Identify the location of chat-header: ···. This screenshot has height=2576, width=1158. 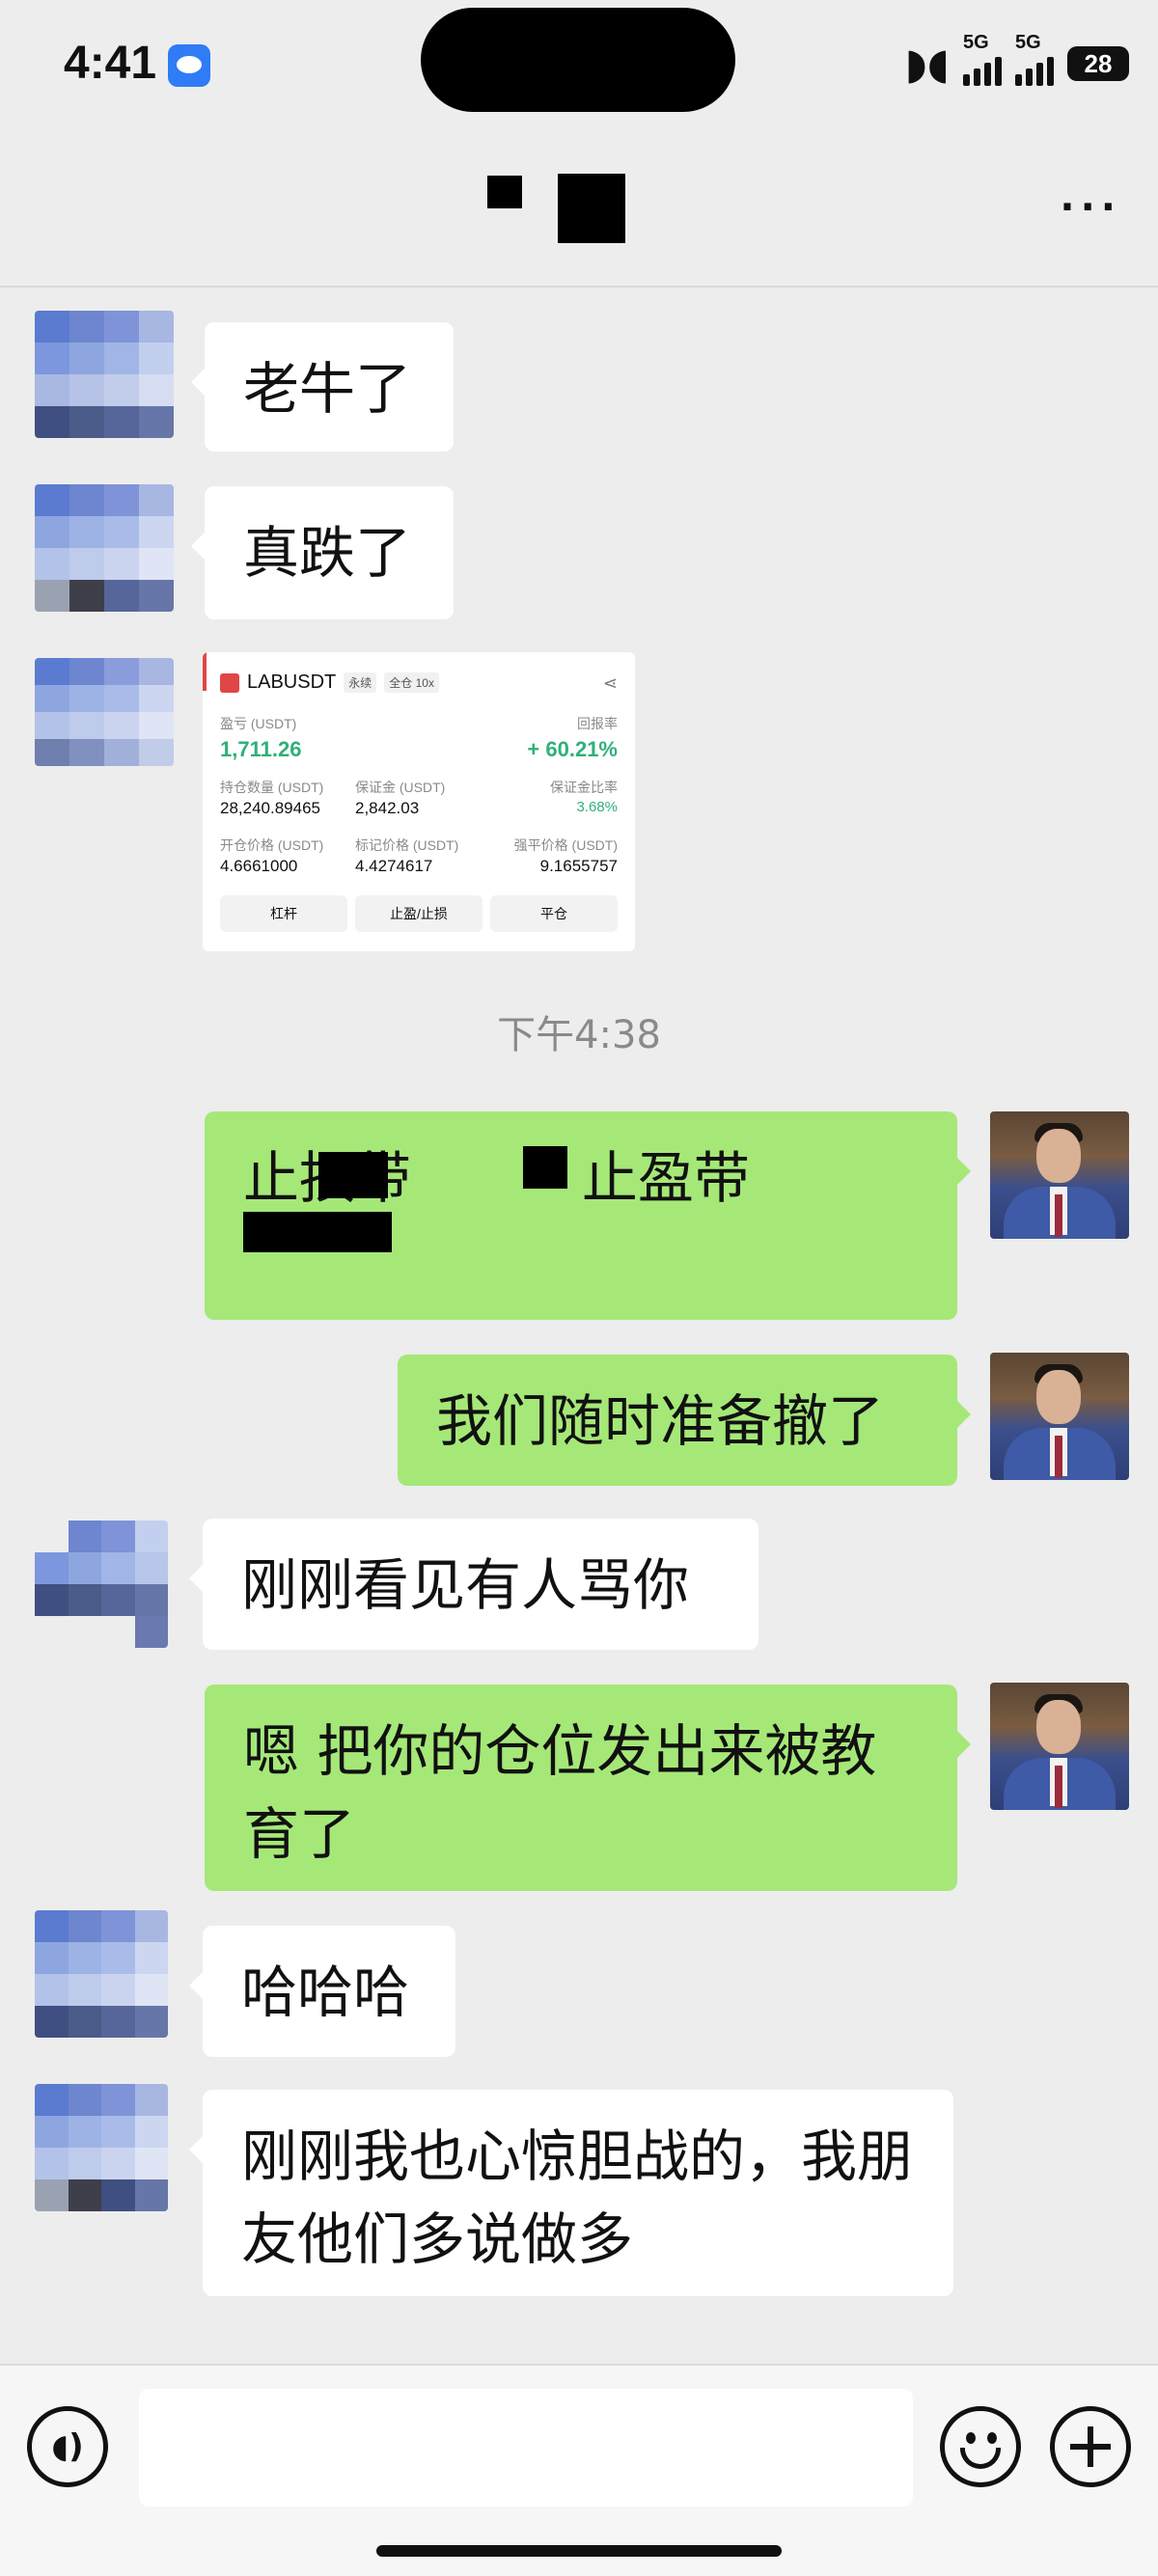
(579, 212).